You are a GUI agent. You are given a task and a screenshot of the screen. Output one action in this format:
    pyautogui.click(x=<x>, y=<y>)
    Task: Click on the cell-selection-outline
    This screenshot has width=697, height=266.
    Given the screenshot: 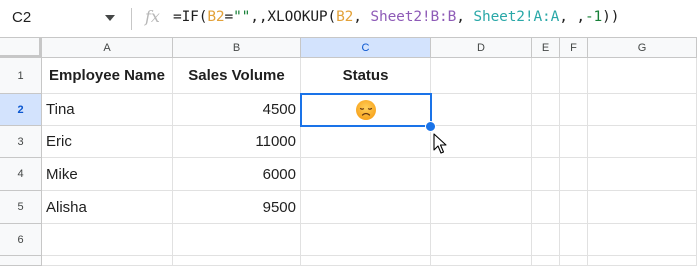 What is the action you would take?
    pyautogui.click(x=366, y=110)
    